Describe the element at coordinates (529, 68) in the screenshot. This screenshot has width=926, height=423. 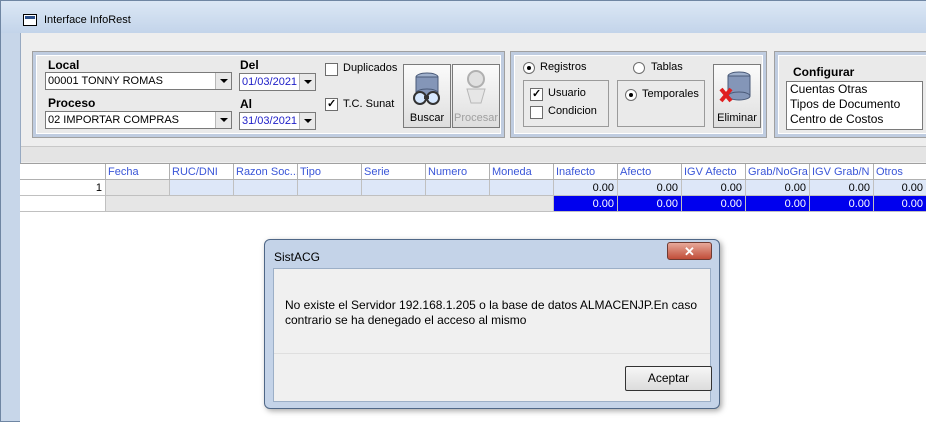
I see `registros-radio` at that location.